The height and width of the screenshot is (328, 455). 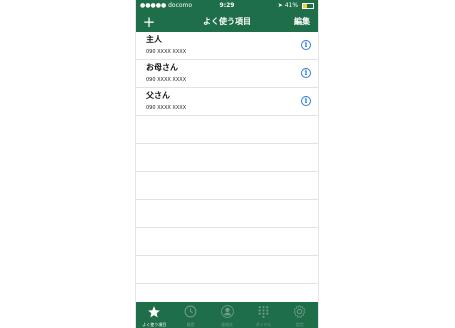 I want to click on list-item: お母さん 090 XXXX XXXX i, so click(x=227, y=74).